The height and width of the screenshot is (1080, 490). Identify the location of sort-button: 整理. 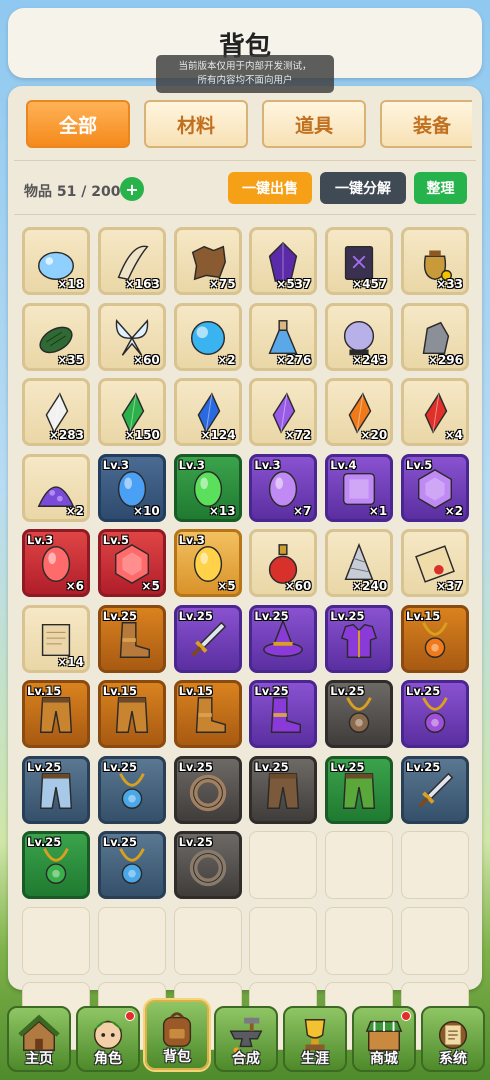
(440, 188).